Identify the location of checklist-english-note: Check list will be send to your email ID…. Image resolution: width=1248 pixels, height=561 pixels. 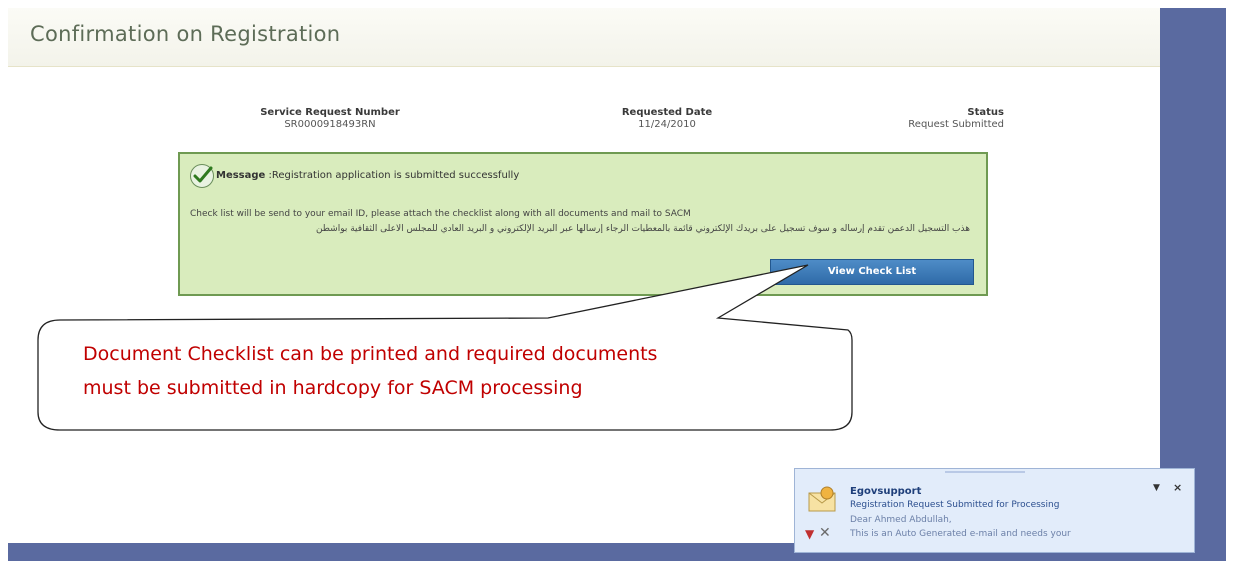
(440, 214).